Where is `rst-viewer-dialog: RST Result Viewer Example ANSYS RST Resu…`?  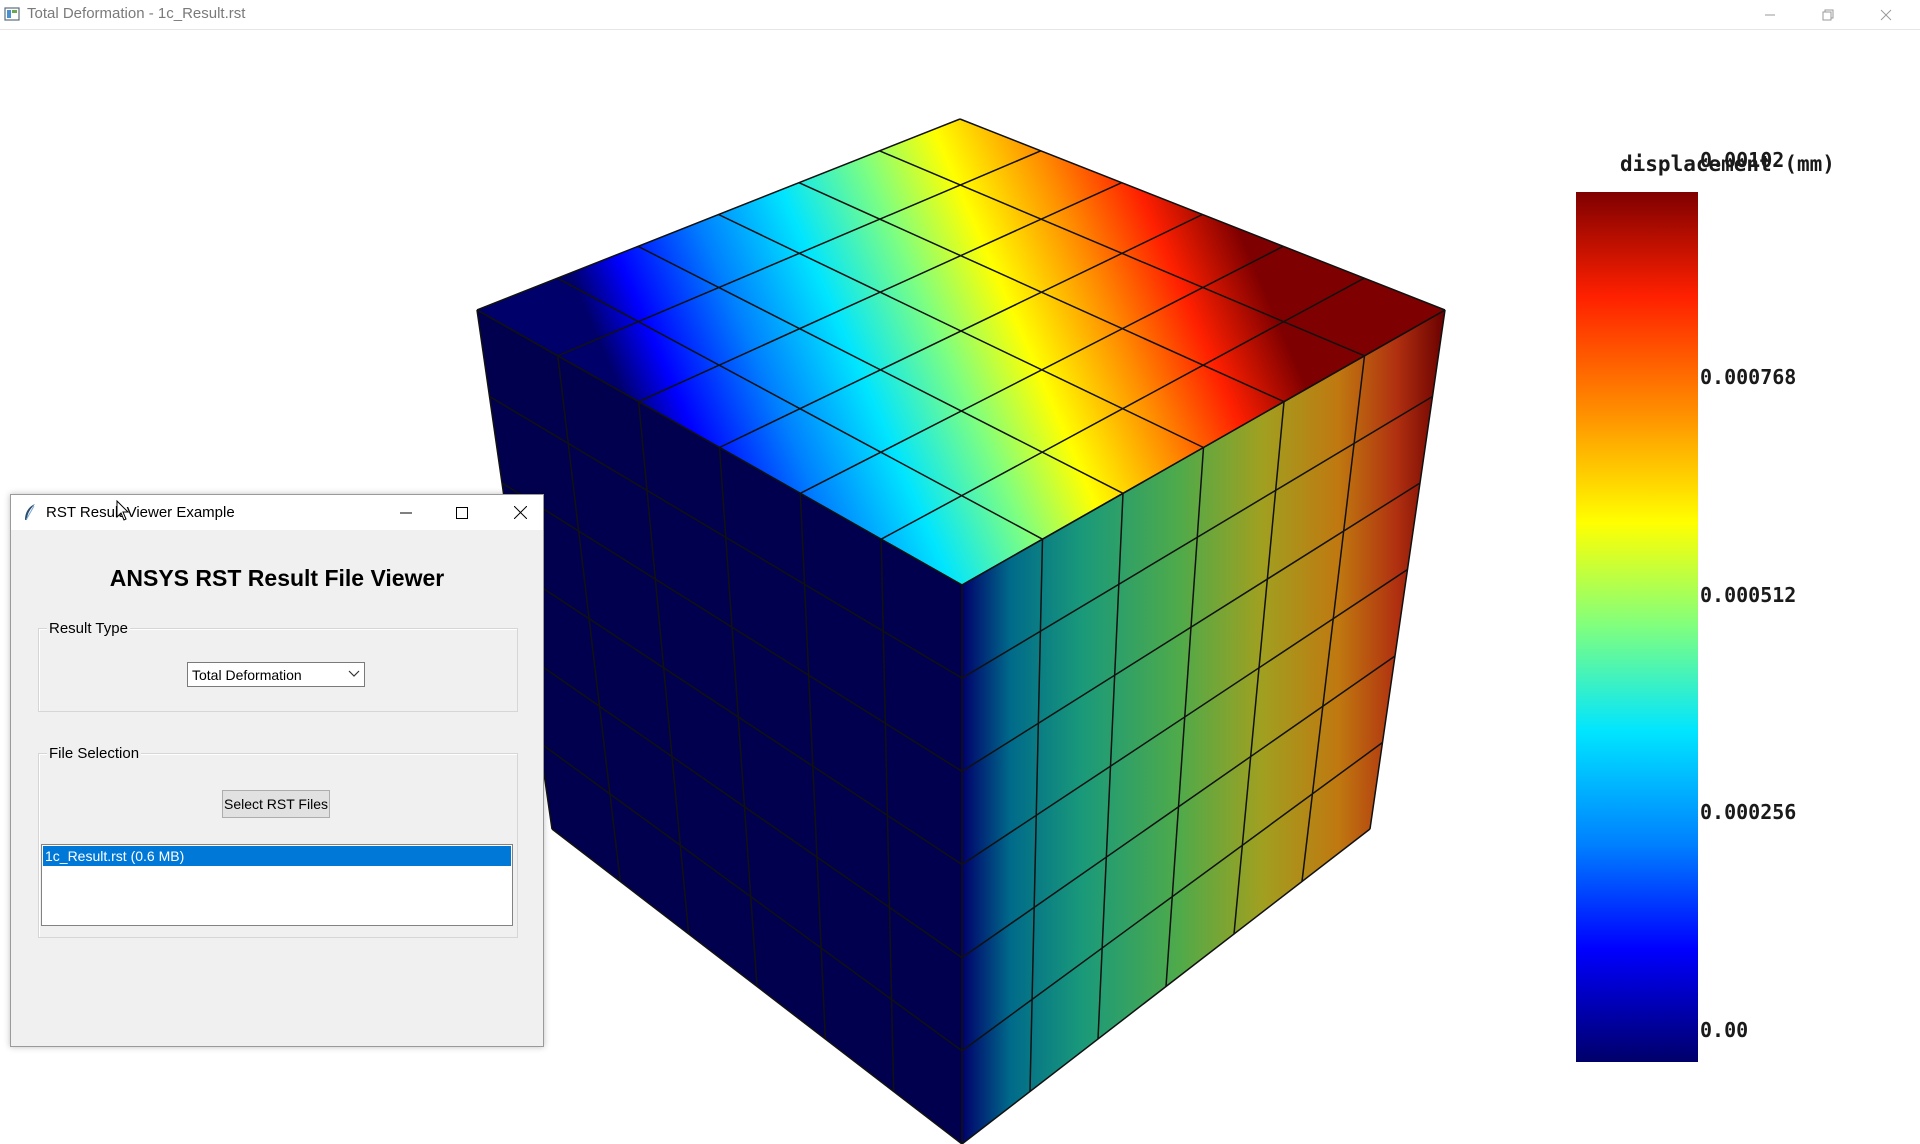 rst-viewer-dialog: RST Result Viewer Example ANSYS RST Resu… is located at coordinates (277, 770).